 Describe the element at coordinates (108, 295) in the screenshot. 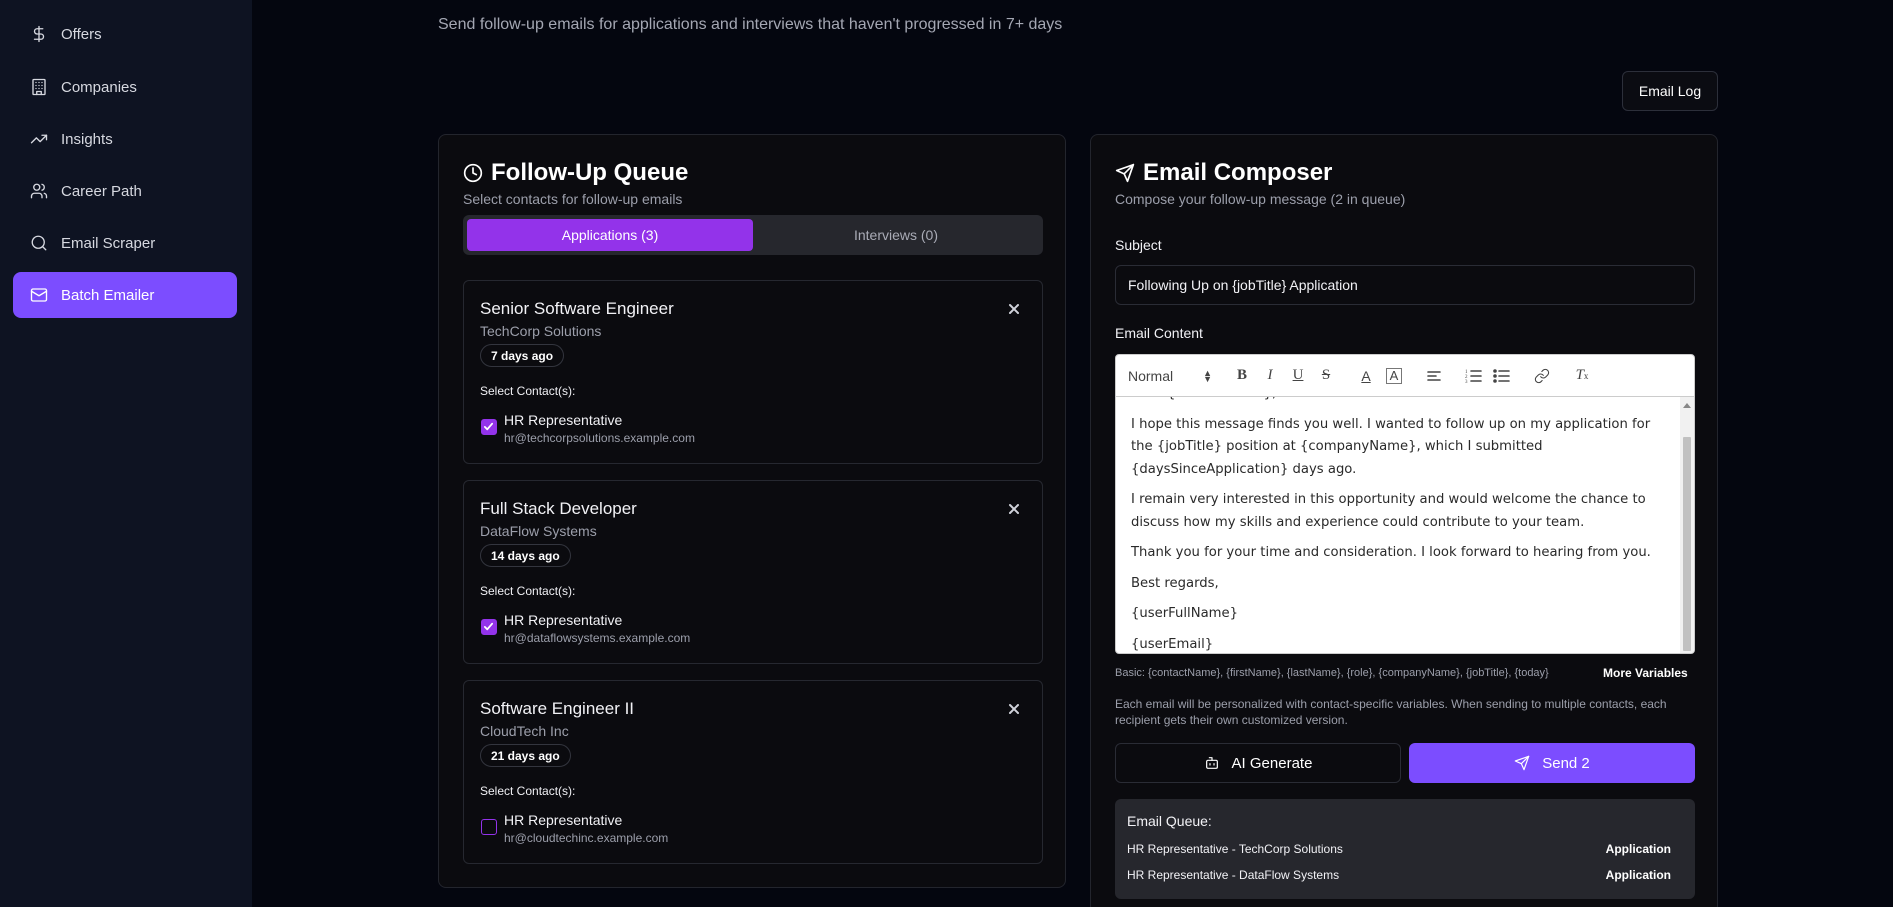

I see `sidebar-item-label: Batch Emailer` at that location.